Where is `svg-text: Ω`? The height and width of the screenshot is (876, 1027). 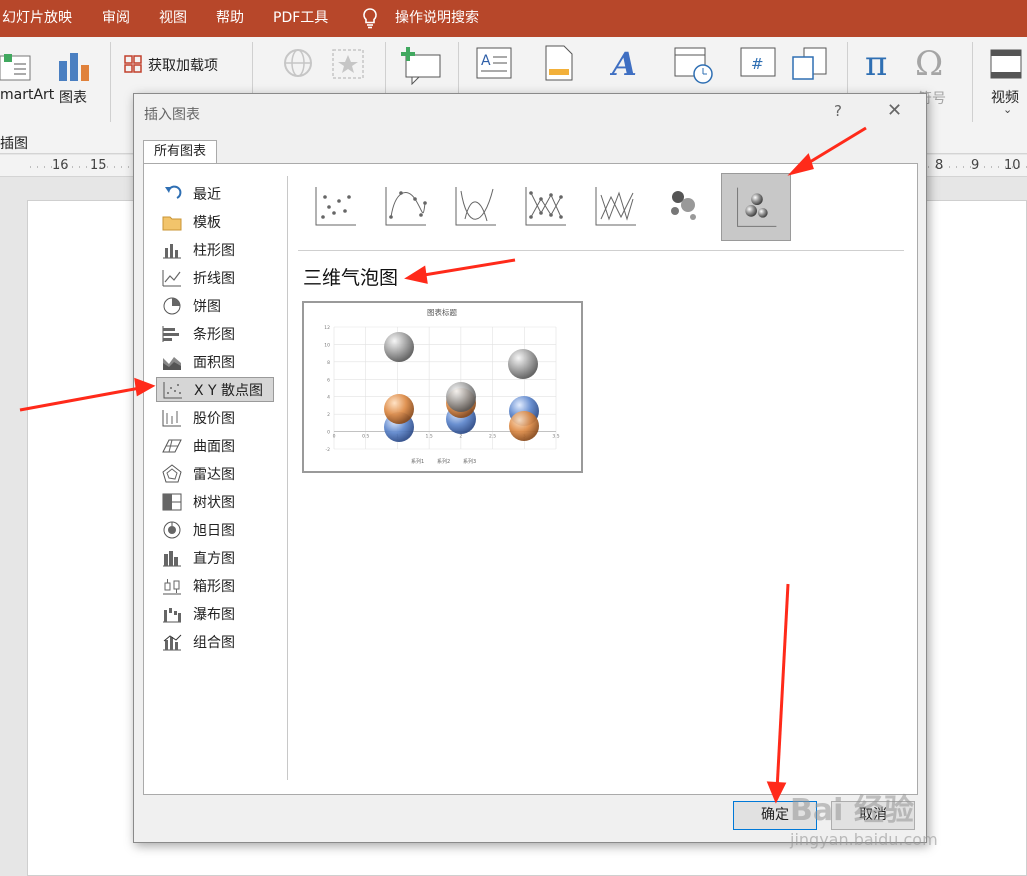 svg-text: Ω is located at coordinates (929, 63).